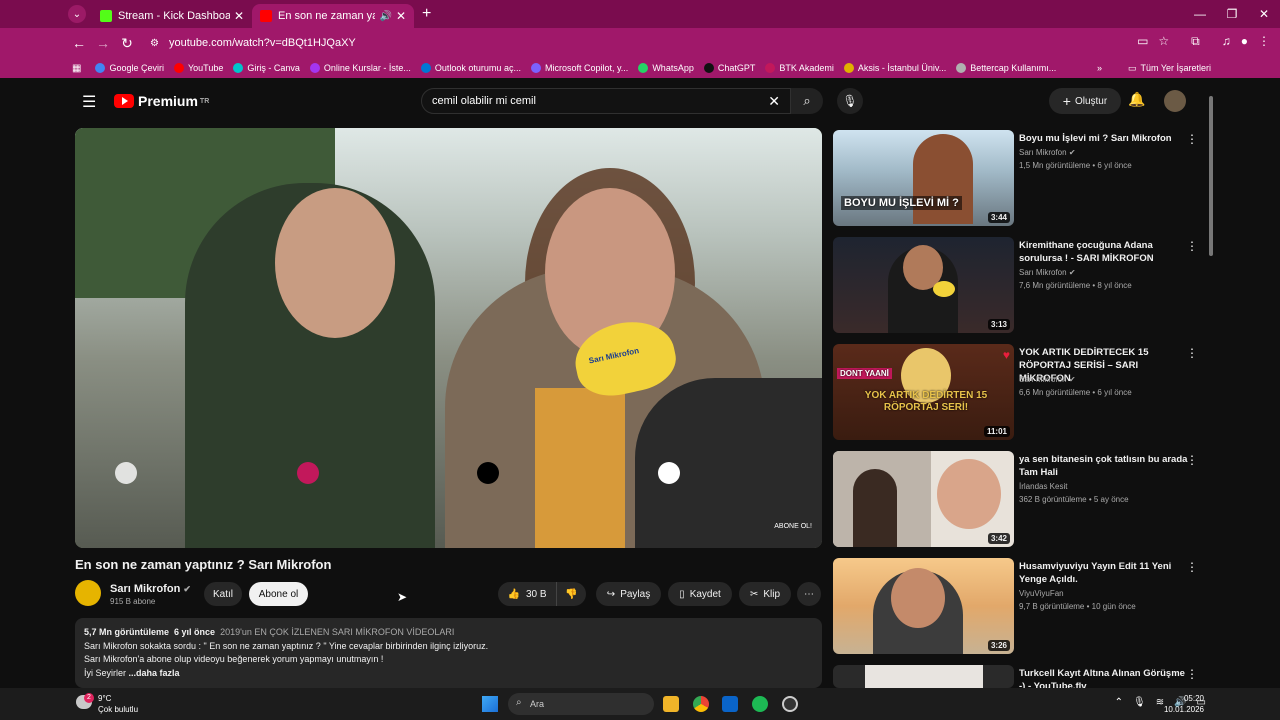 This screenshot has width=1280, height=720. Describe the element at coordinates (1175, 101) in the screenshot. I see `avatar` at that location.